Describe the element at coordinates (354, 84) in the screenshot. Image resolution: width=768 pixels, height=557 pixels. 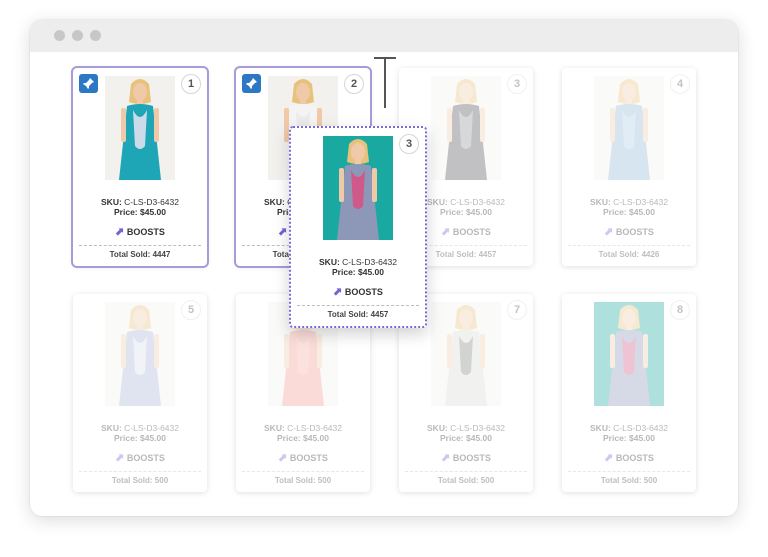
I see `rank-badge: 2` at that location.